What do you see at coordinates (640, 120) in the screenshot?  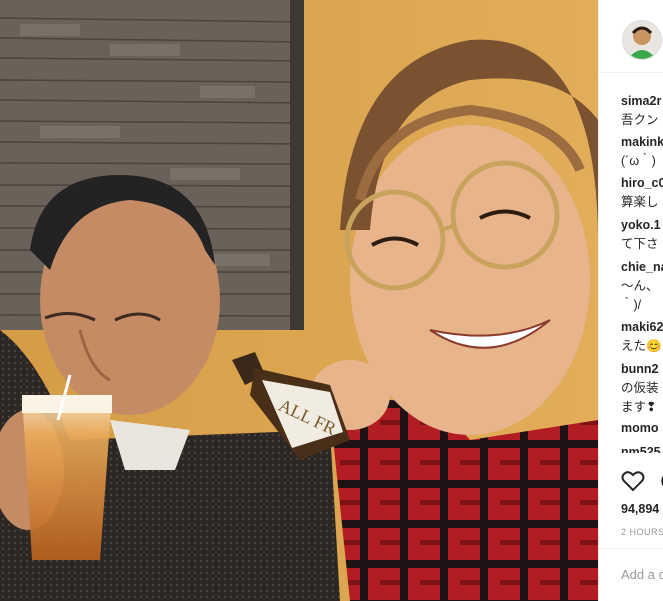 I see `comment-text: 吾クン` at bounding box center [640, 120].